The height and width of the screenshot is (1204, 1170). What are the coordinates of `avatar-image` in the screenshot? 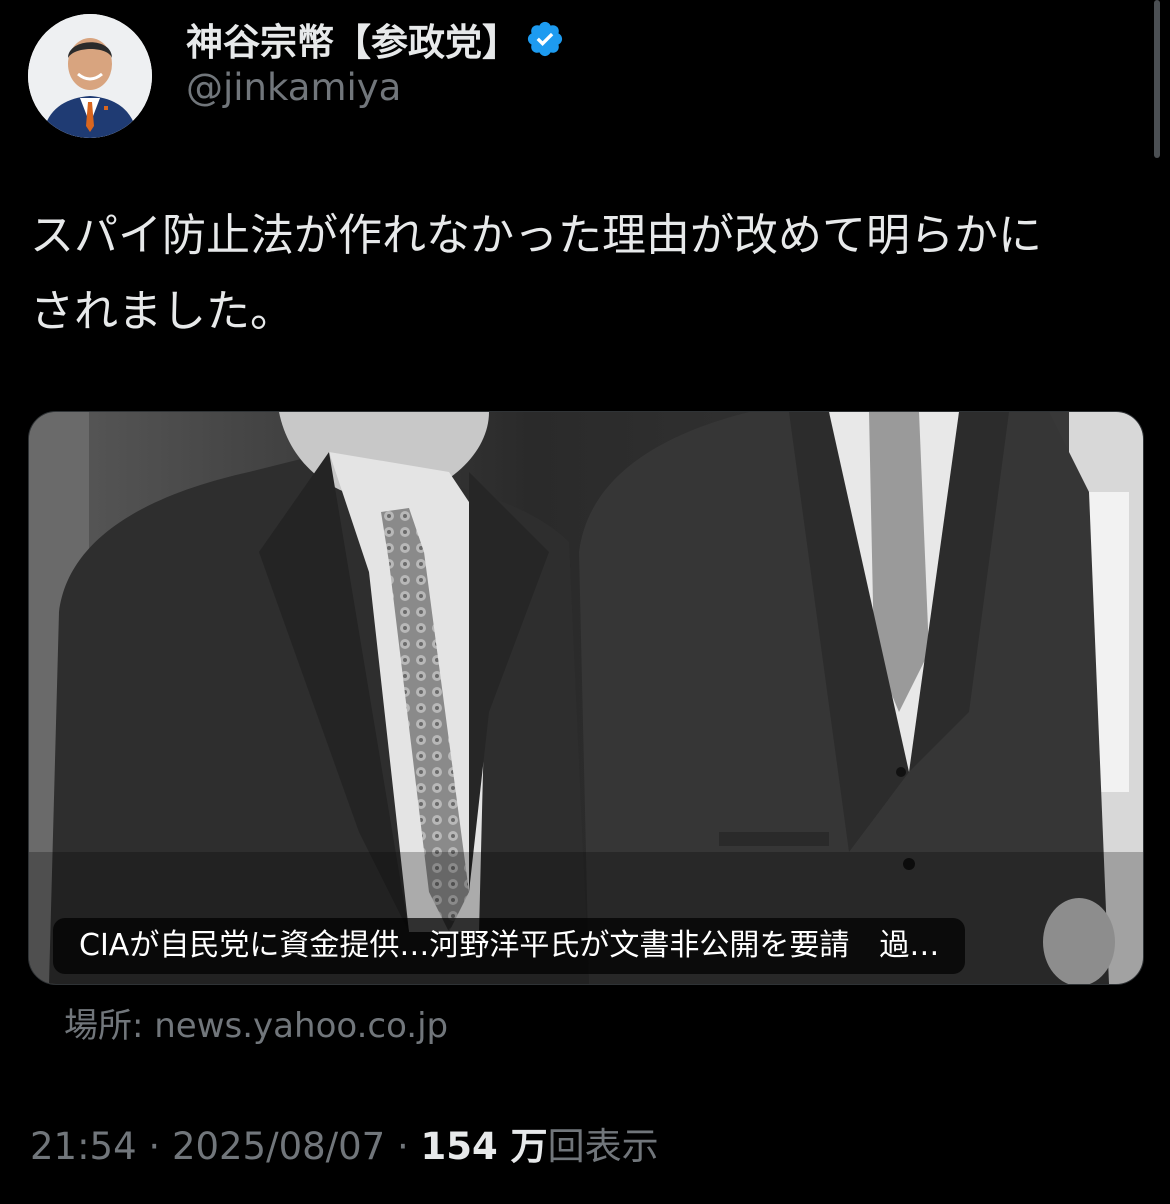 It's located at (90, 76).